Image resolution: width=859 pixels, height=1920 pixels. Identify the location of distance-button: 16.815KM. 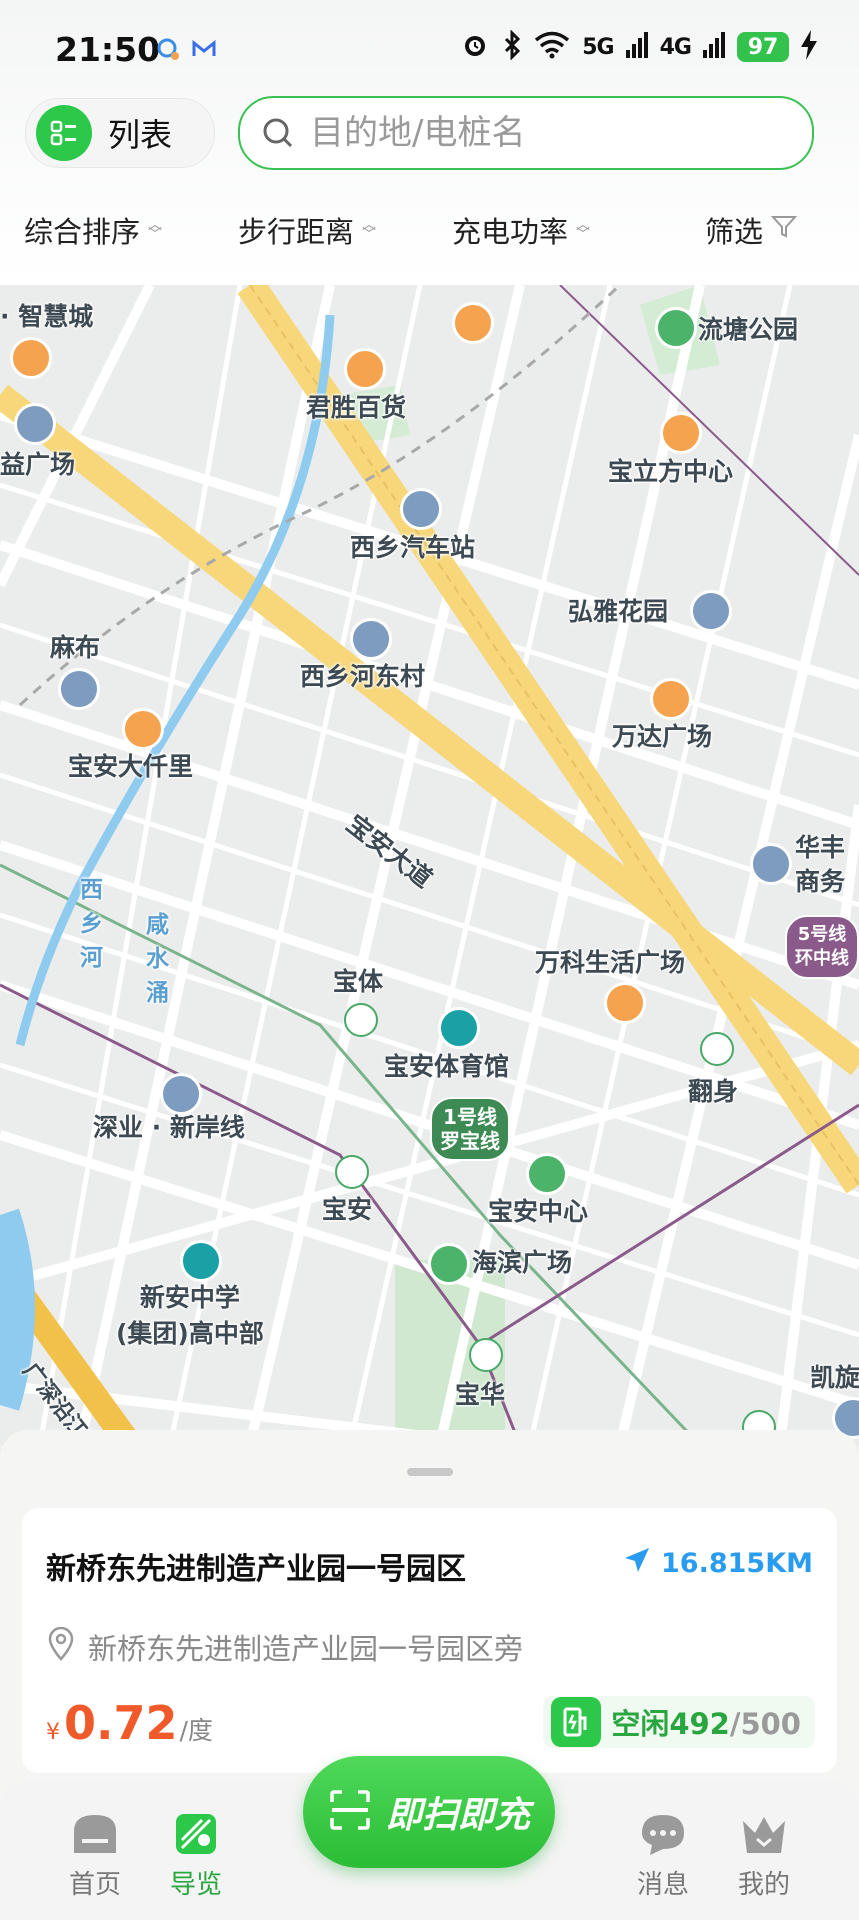
(718, 1563).